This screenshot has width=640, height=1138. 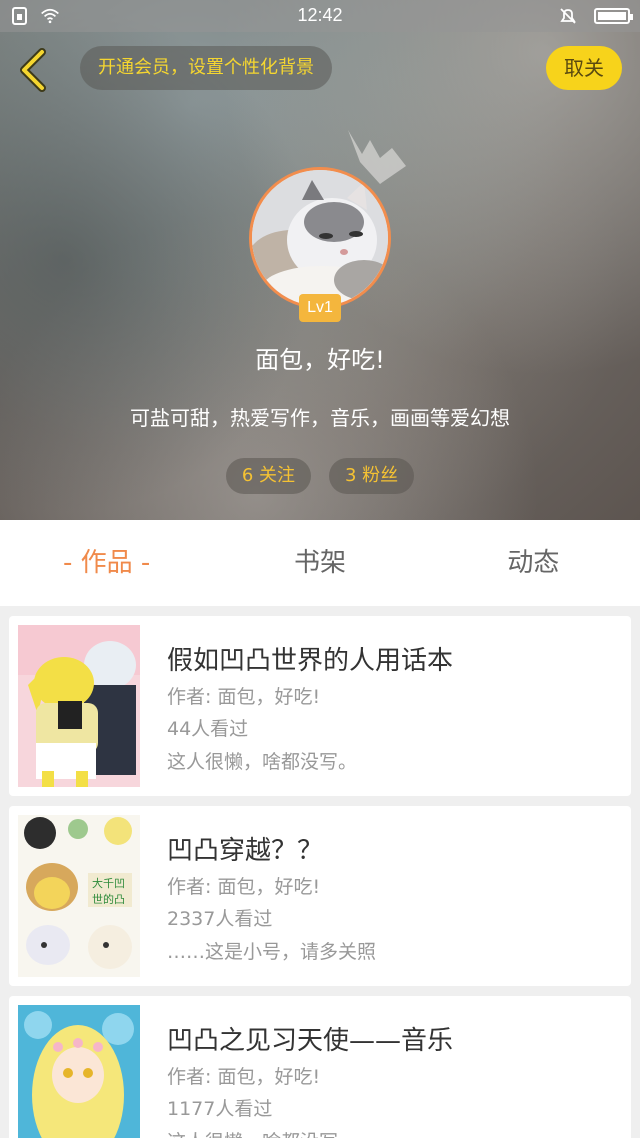 I want to click on user-bio: 可盐可甜，热爱写作，音乐，画画等爱幻想, so click(x=320, y=418).